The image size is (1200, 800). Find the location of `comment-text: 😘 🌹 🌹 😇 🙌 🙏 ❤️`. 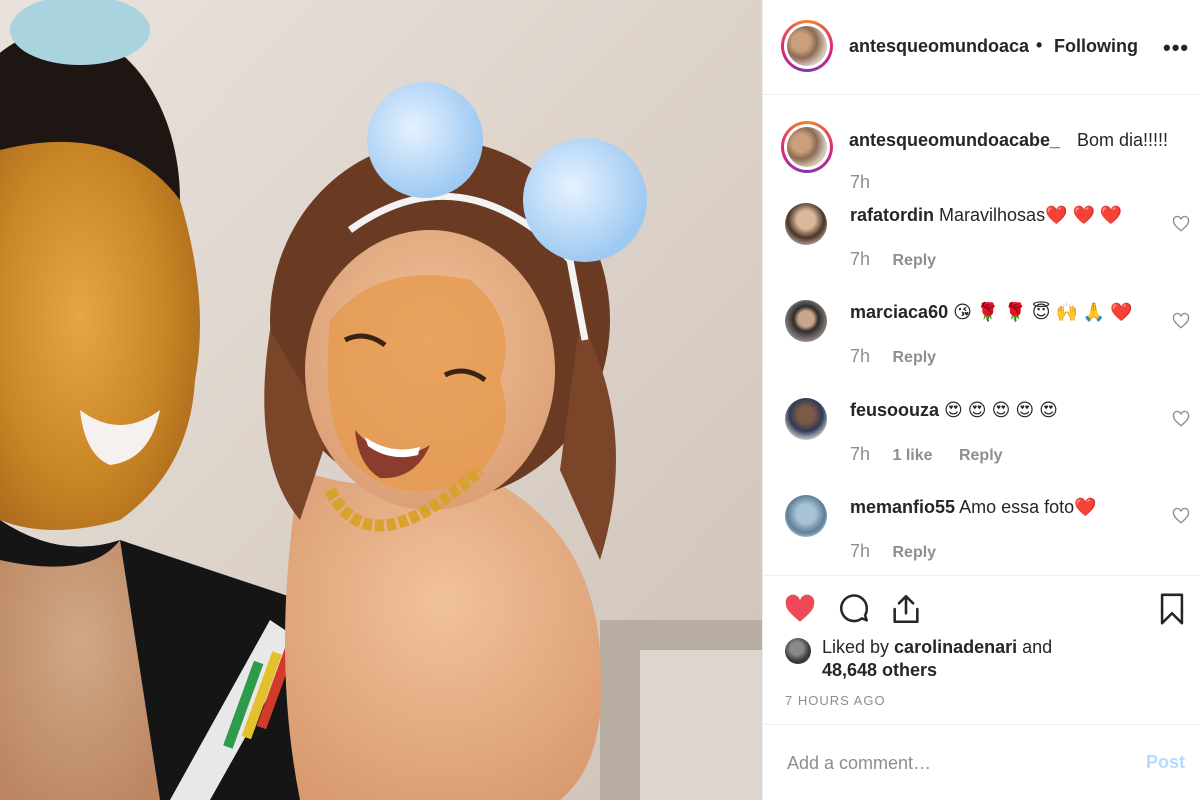

comment-text: 😘 🌹 🌹 😇 🙌 🙏 ❤️ is located at coordinates (1043, 312).